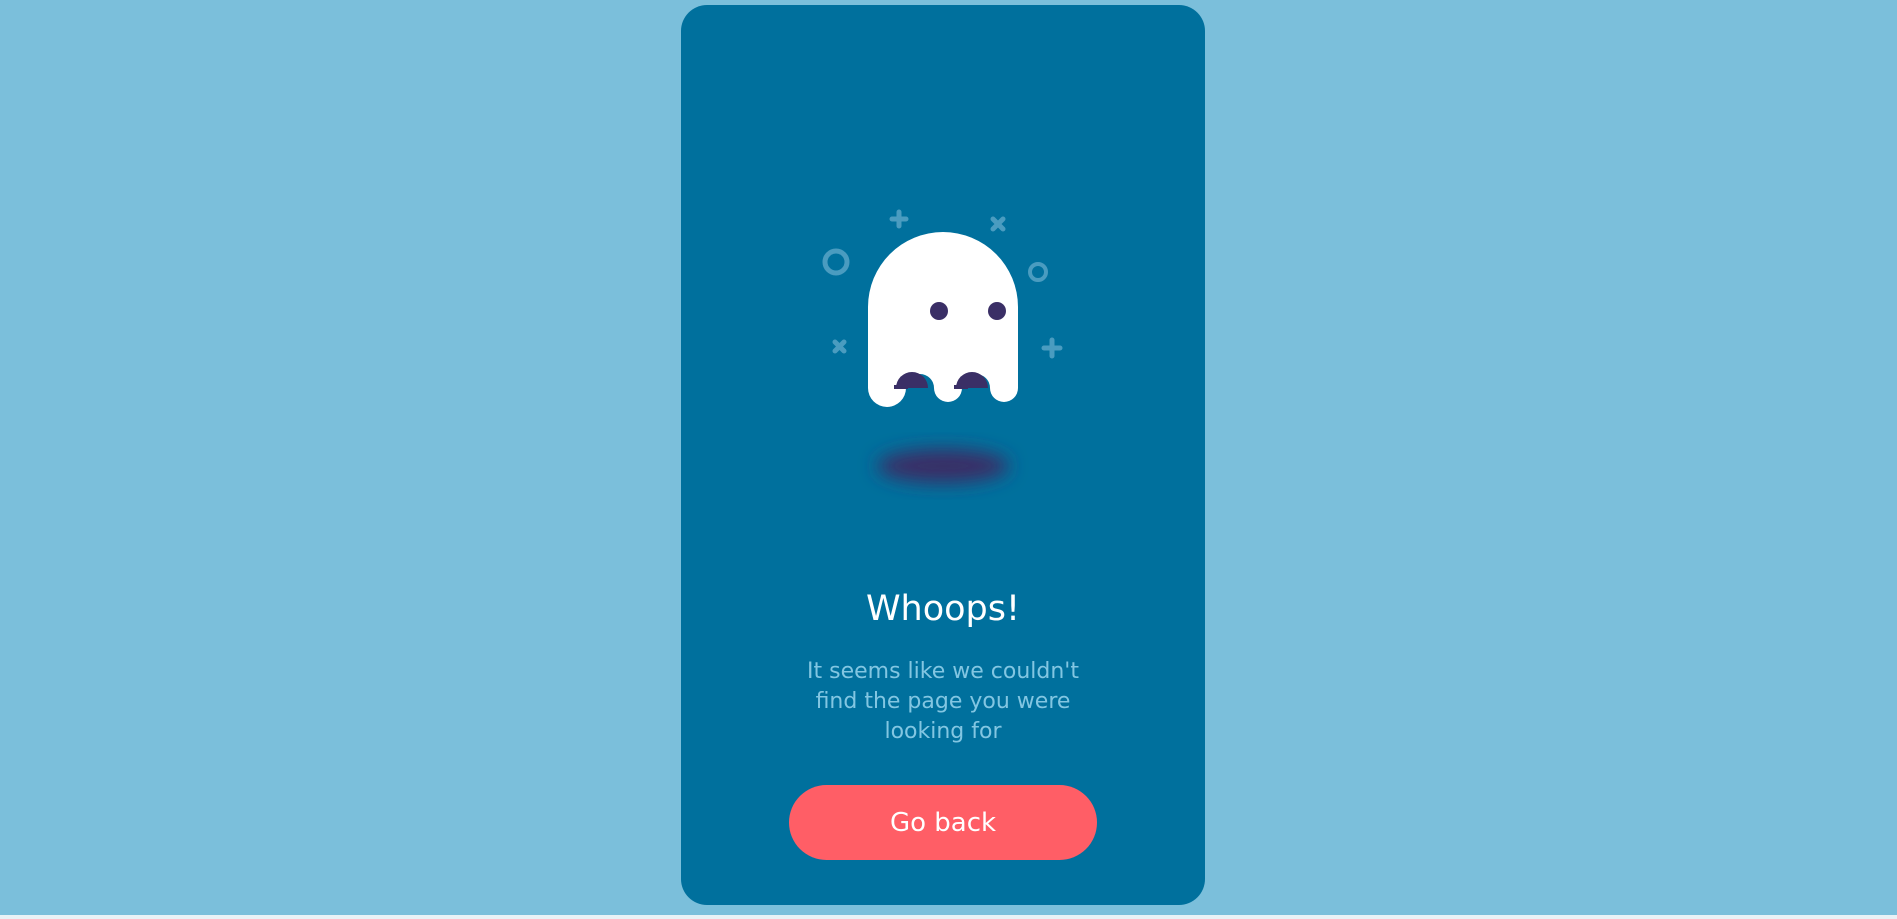 The height and width of the screenshot is (919, 1897). I want to click on ghost-illustration, so click(942, 346).